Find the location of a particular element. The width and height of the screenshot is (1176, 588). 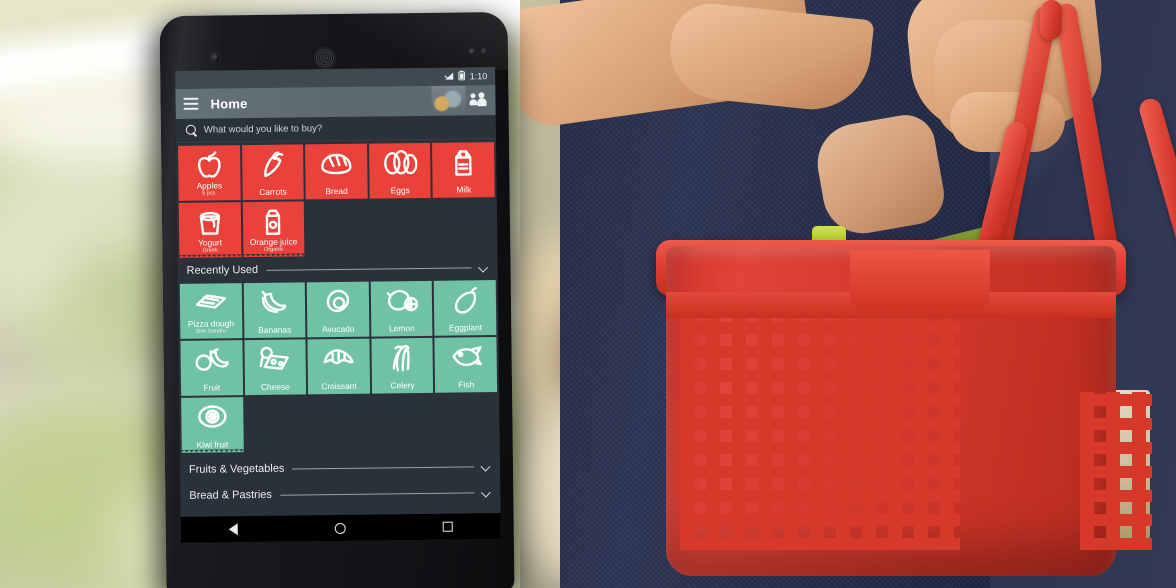

list-item: Fruit is located at coordinates (211, 368).